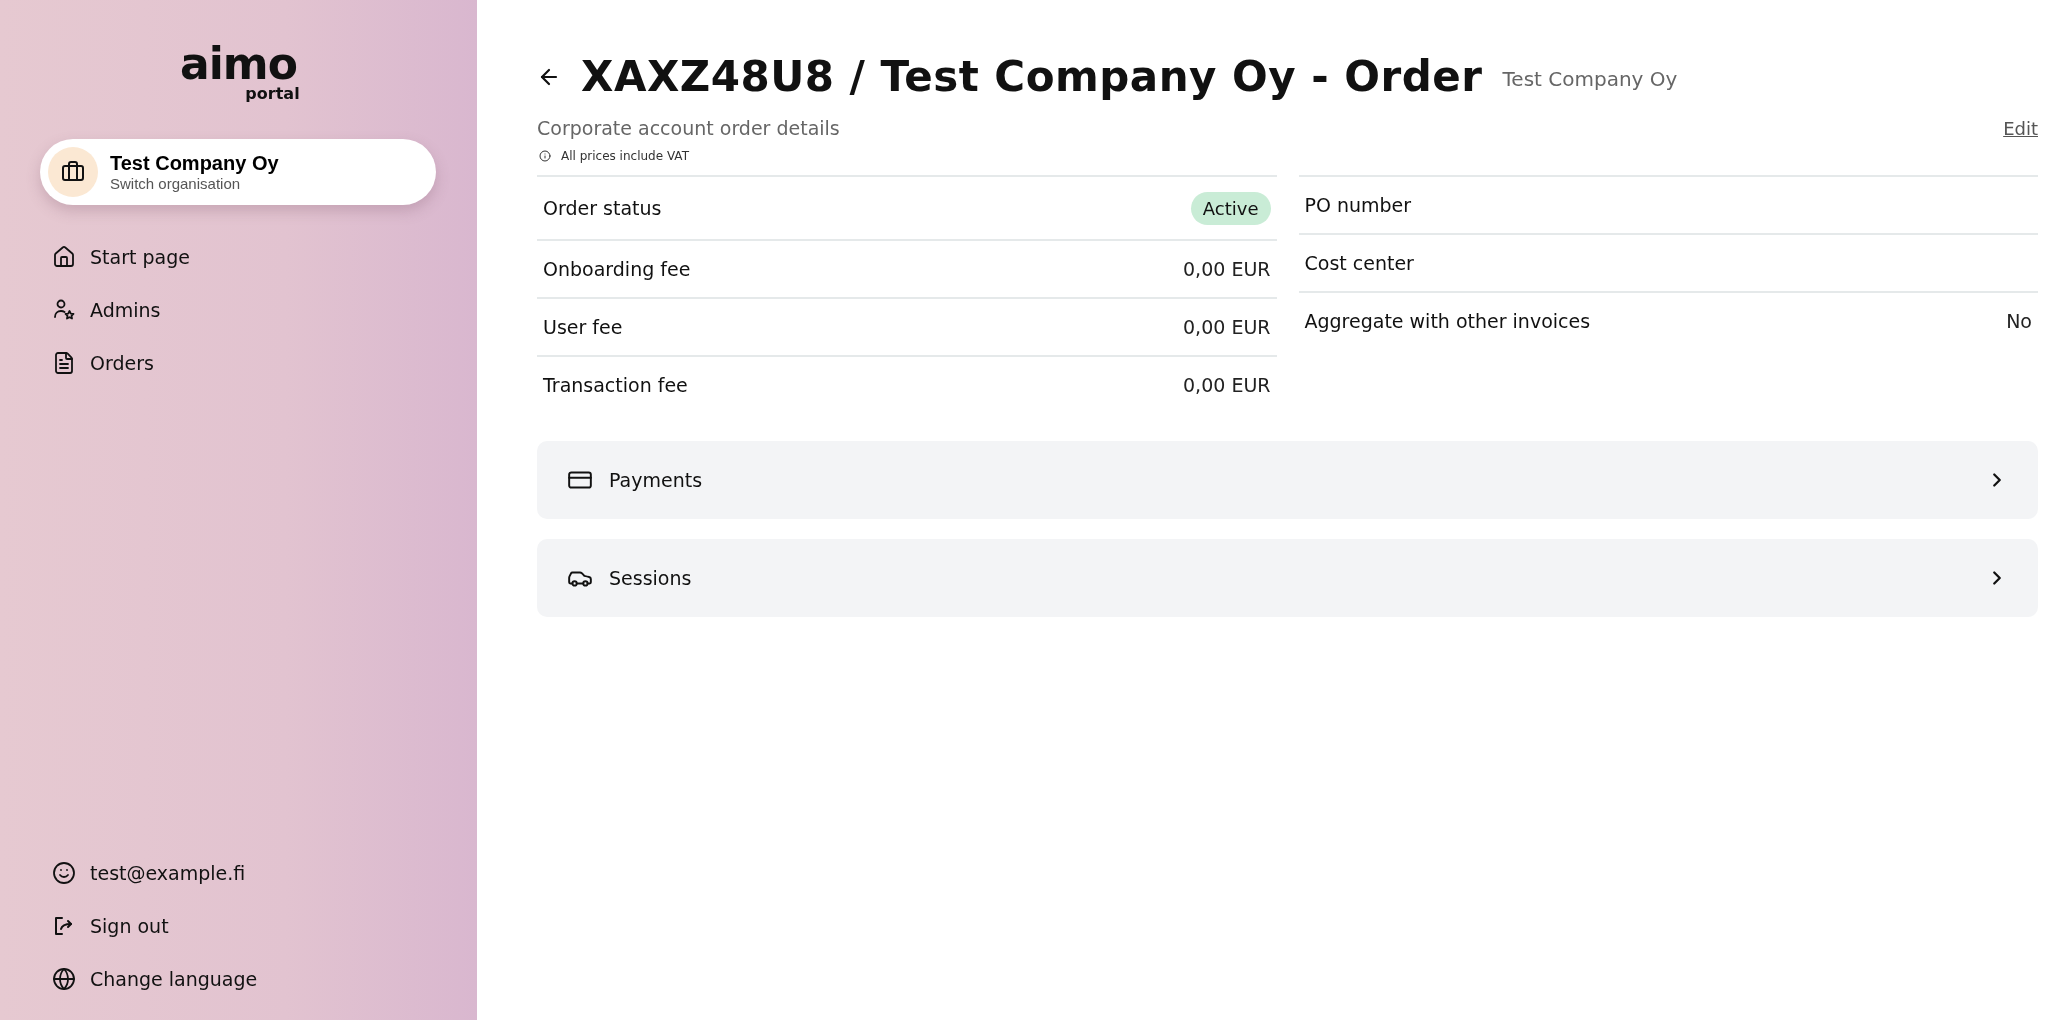 The height and width of the screenshot is (1020, 2048). Describe the element at coordinates (244, 309) in the screenshot. I see `nav-item: Admins` at that location.